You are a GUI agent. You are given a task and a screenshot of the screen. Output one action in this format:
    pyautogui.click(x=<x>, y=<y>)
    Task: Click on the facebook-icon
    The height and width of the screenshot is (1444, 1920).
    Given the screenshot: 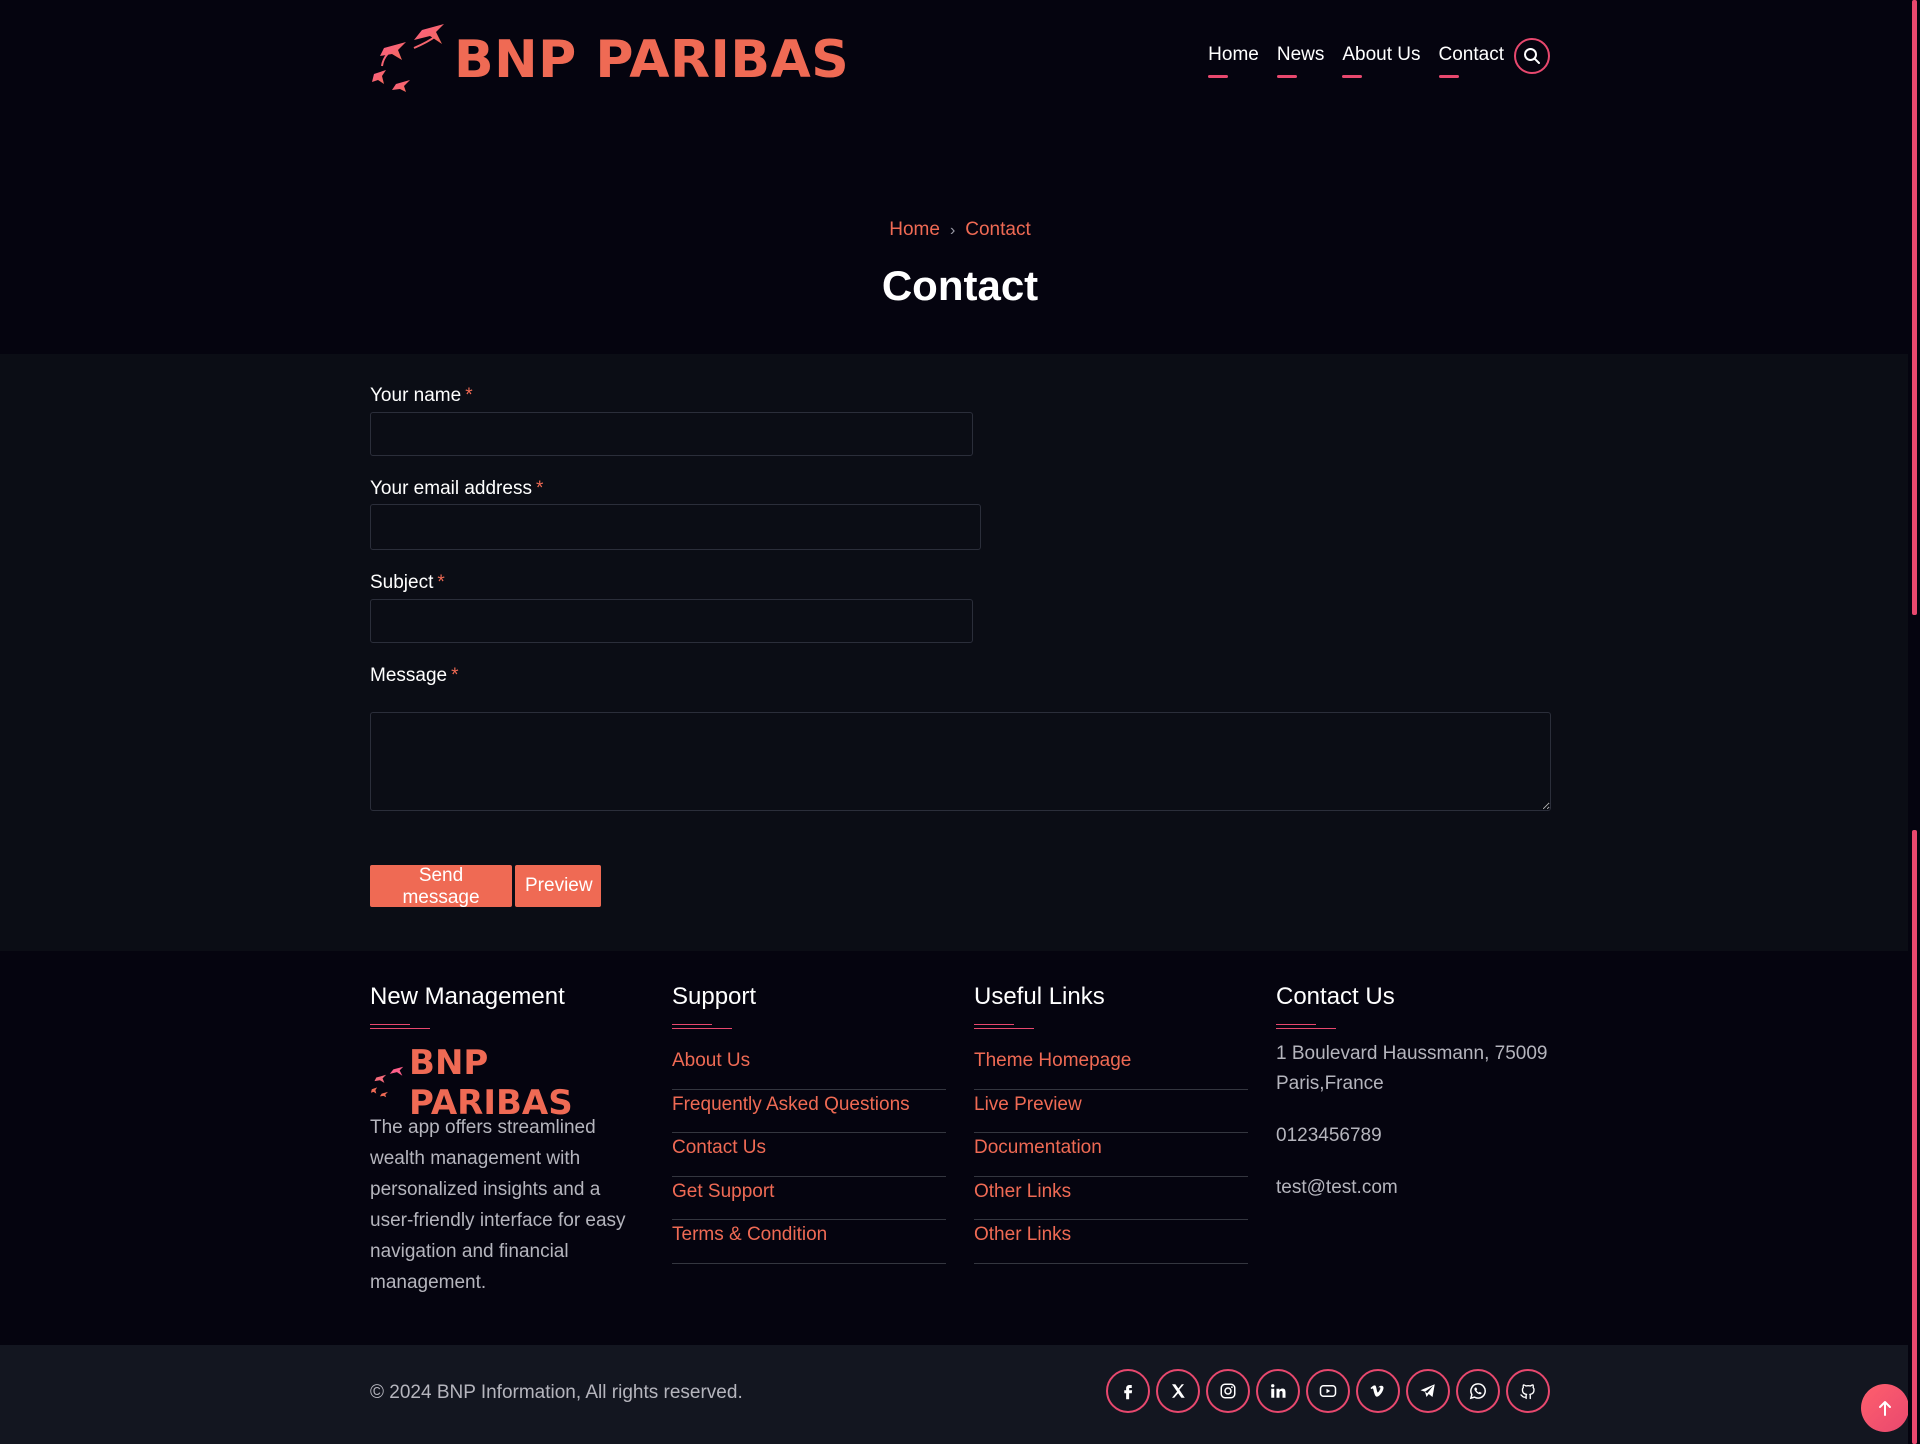 What is the action you would take?
    pyautogui.click(x=1128, y=1391)
    